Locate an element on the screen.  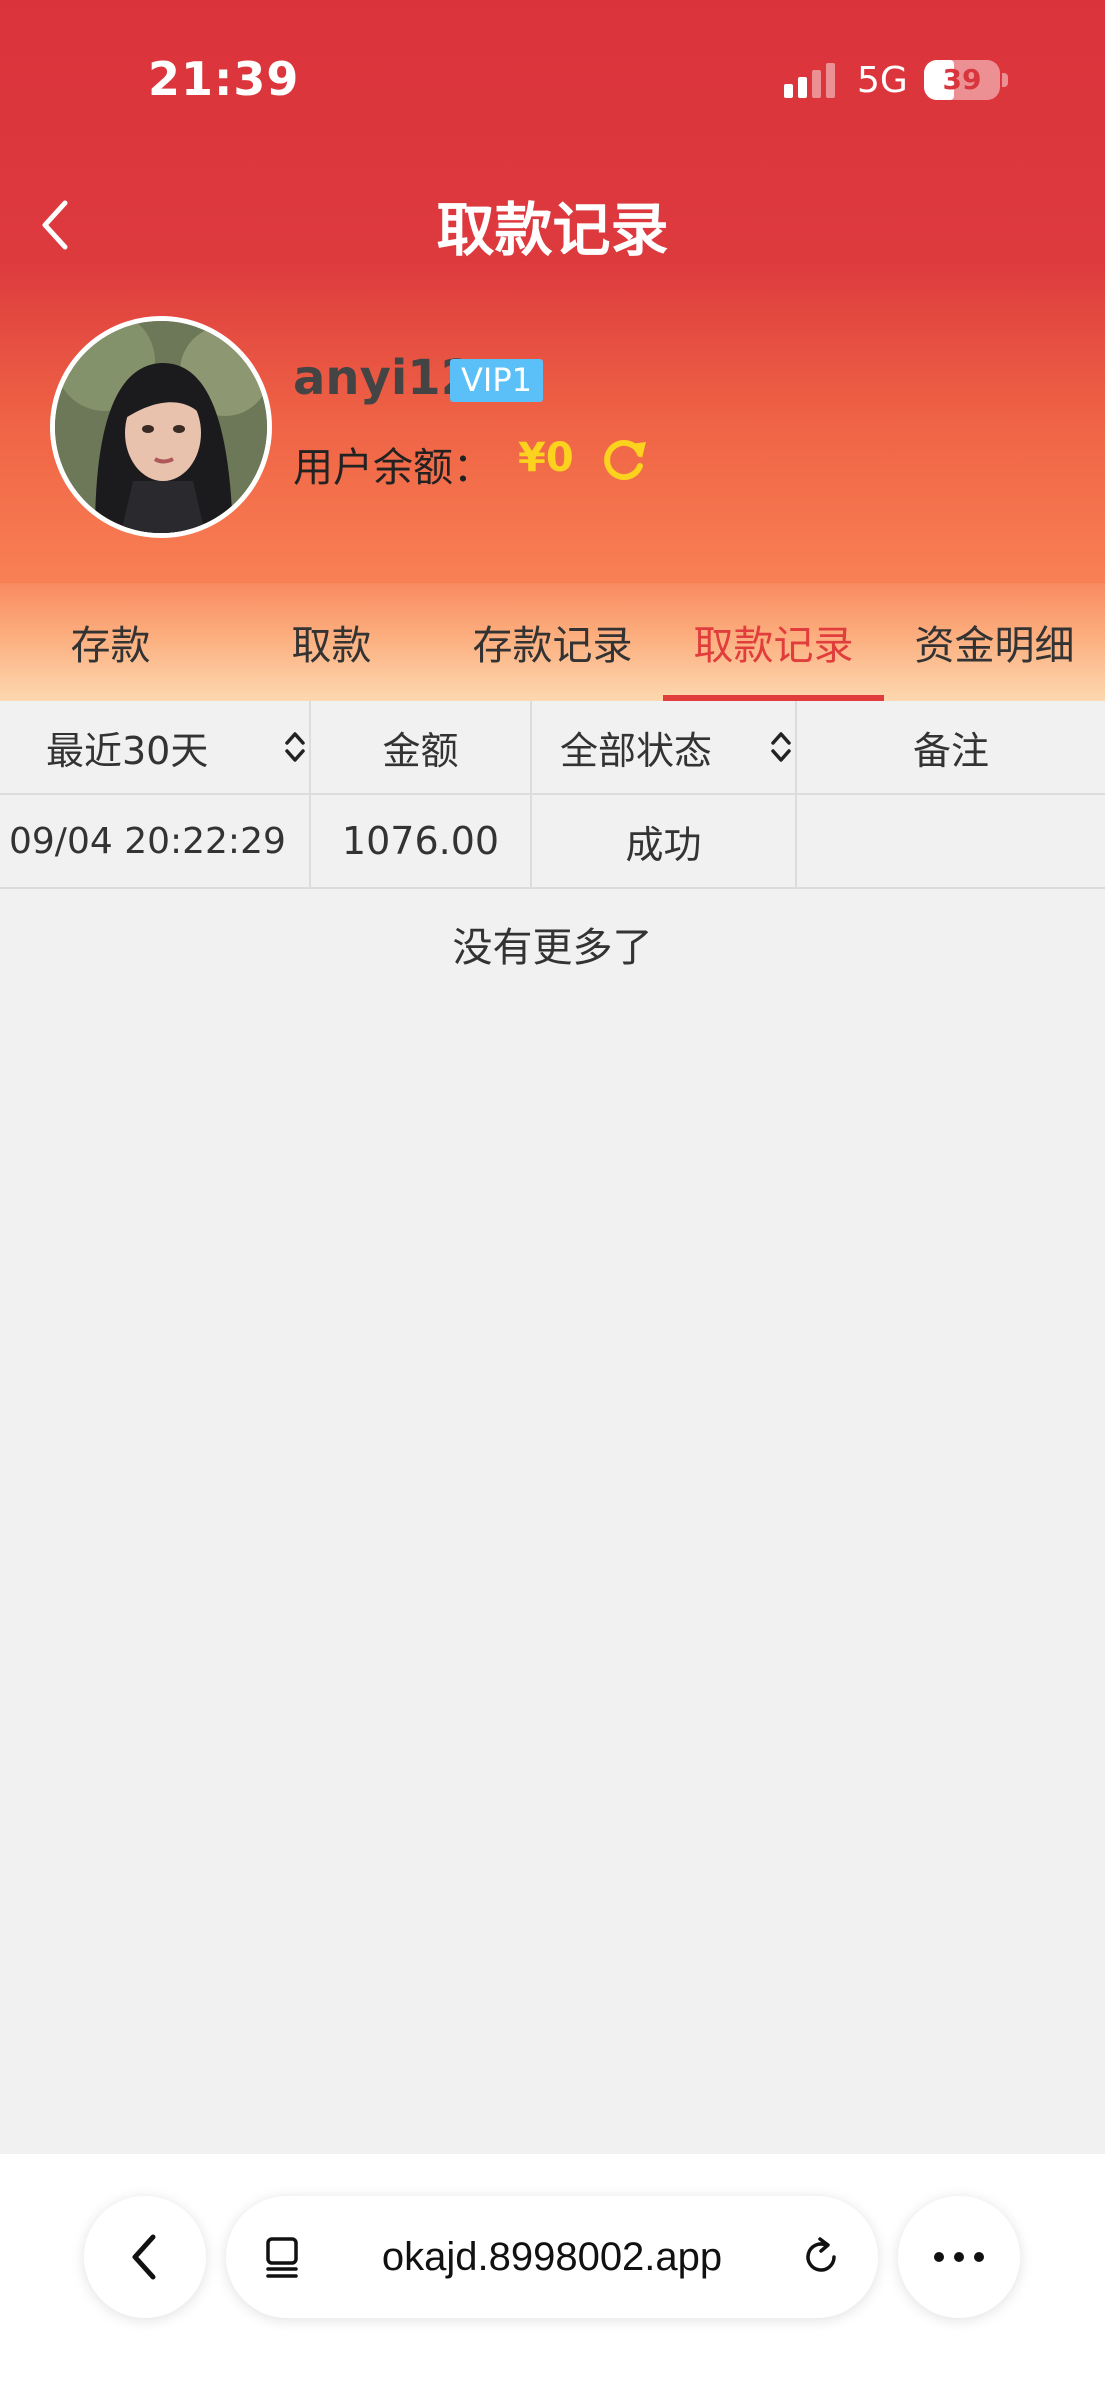
tab-withdraw: 取款 is located at coordinates (331, 642).